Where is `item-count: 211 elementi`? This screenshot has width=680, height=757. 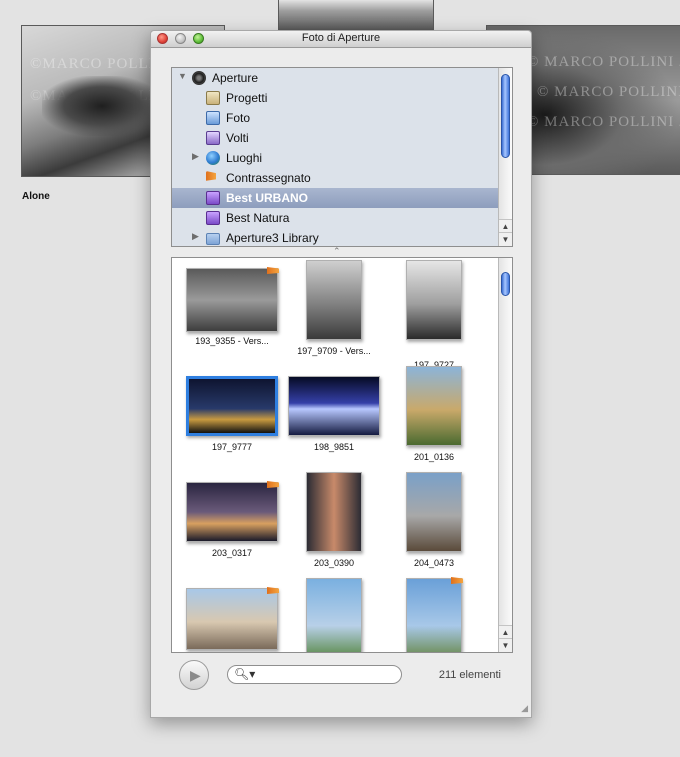 item-count: 211 elementi is located at coordinates (469, 675).